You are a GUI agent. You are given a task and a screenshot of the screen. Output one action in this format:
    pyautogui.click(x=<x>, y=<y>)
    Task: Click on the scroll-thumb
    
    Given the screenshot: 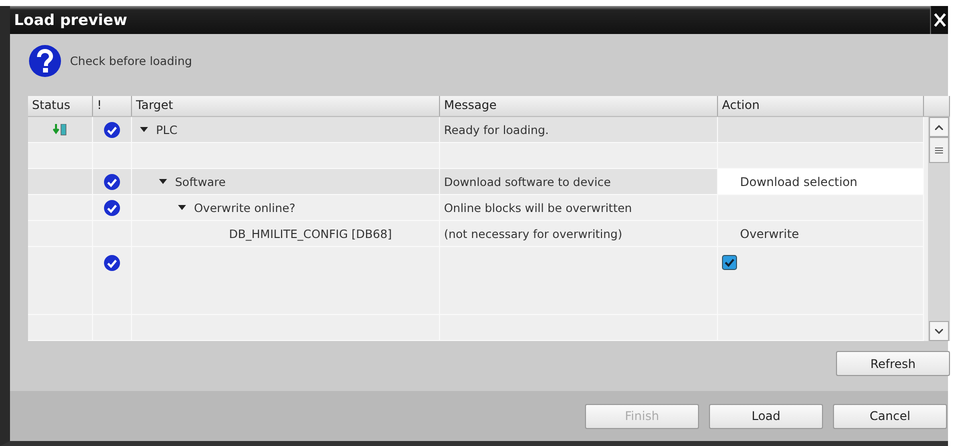 What is the action you would take?
    pyautogui.click(x=939, y=150)
    